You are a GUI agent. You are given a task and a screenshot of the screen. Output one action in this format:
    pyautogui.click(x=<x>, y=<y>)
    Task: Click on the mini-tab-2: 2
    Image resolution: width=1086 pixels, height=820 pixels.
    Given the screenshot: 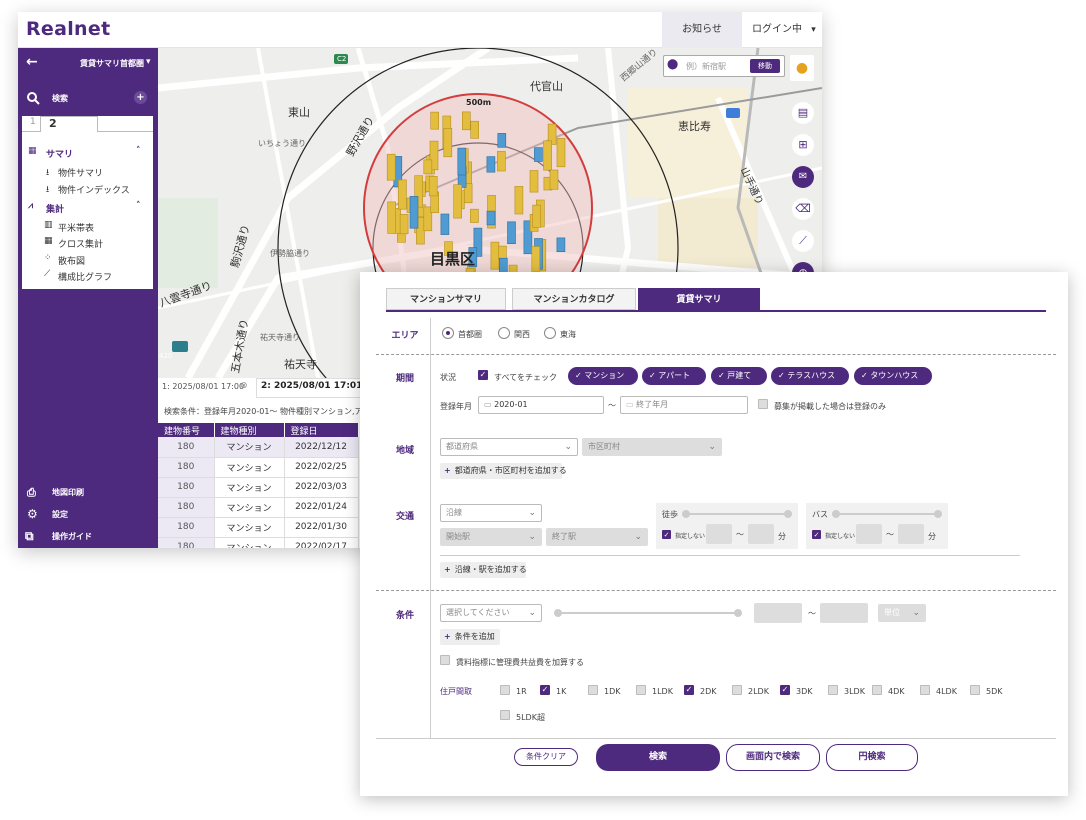 What is the action you would take?
    pyautogui.click(x=69, y=124)
    